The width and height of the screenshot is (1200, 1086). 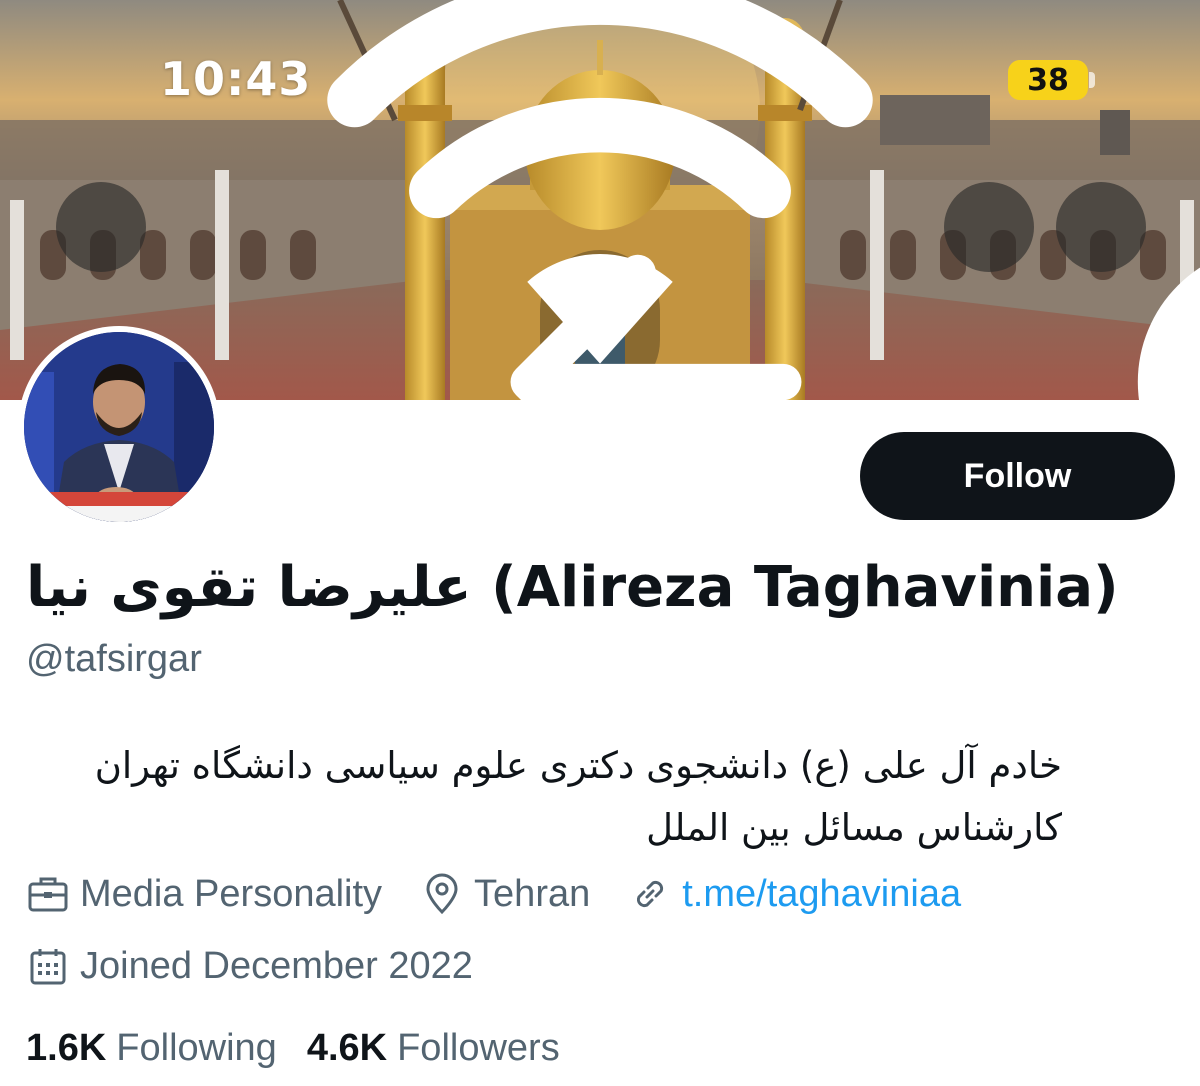 I want to click on followers-stat: 4.6K Followers, so click(x=433, y=1048).